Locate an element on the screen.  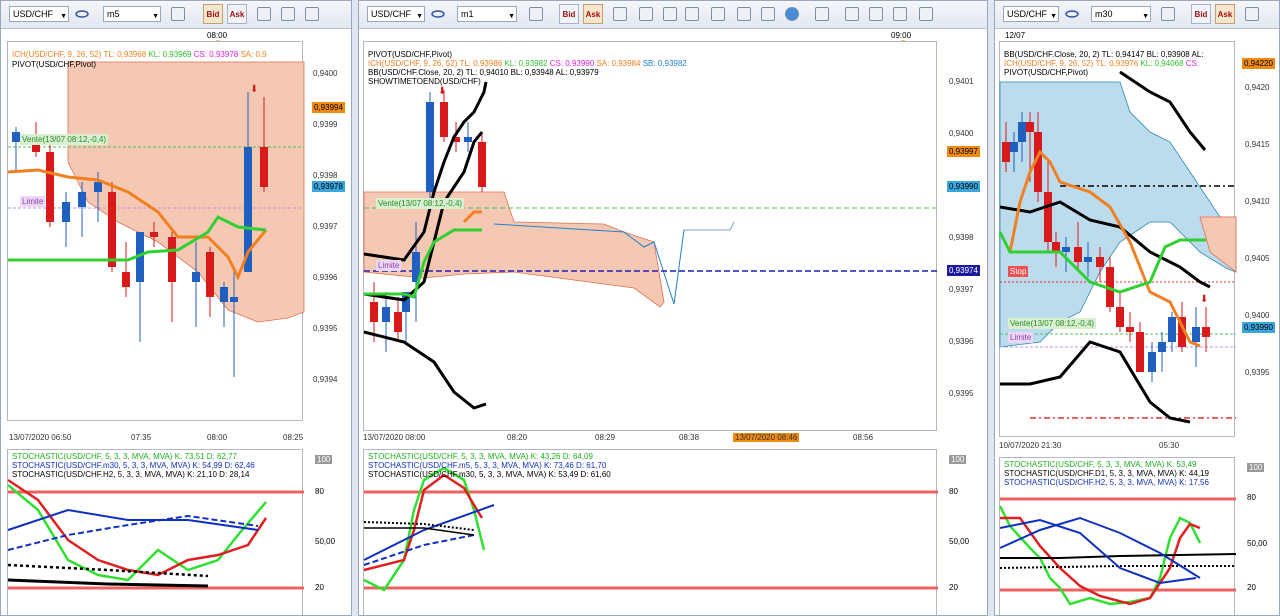
stochastic-tick: 80 is located at coordinates (953, 491).